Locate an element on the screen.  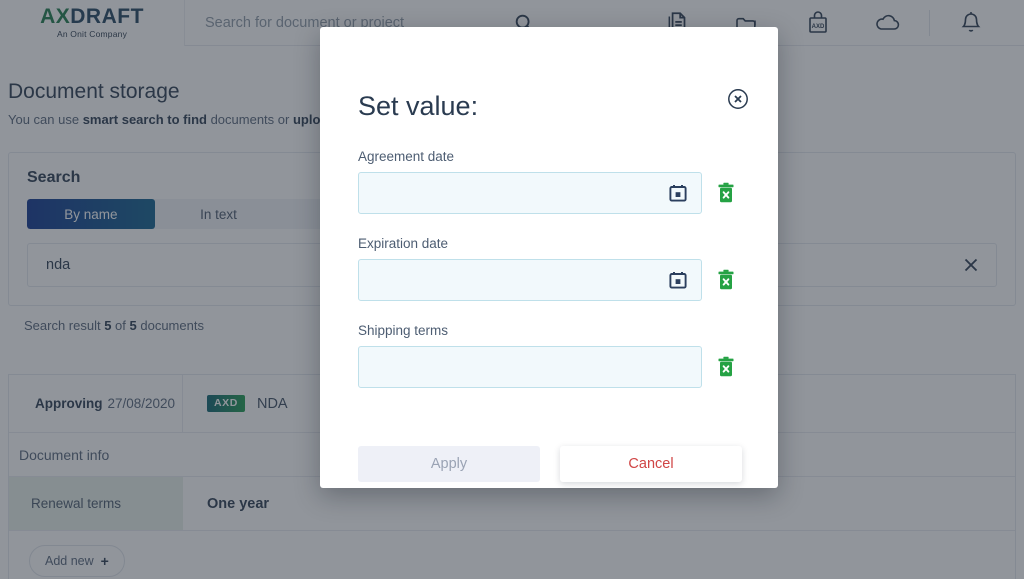
dialog-actions: Apply Cancel is located at coordinates (550, 464).